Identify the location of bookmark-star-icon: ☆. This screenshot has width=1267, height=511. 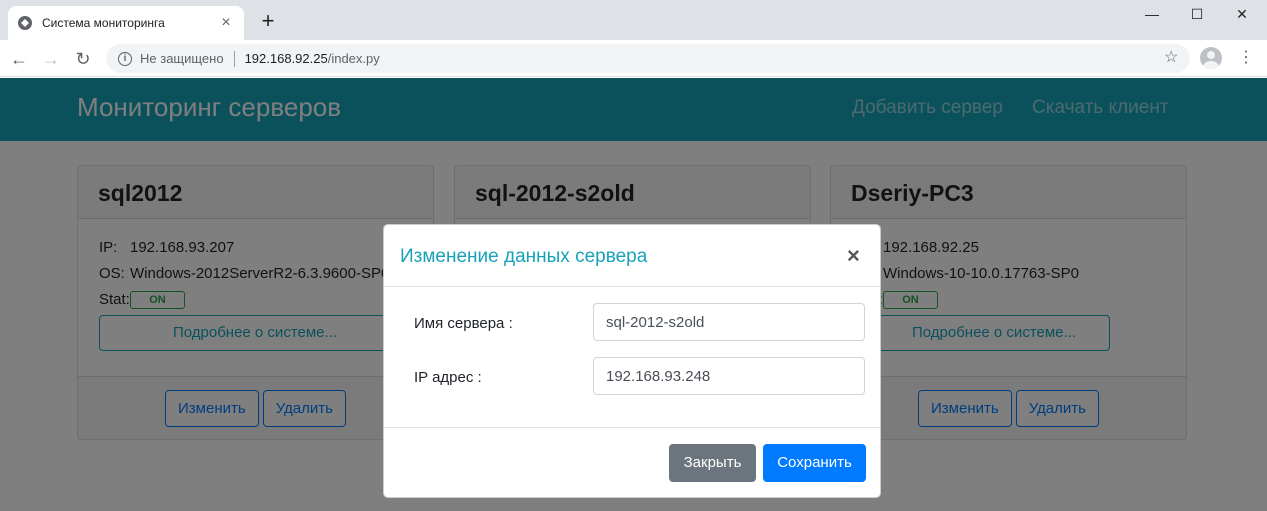
(1171, 57).